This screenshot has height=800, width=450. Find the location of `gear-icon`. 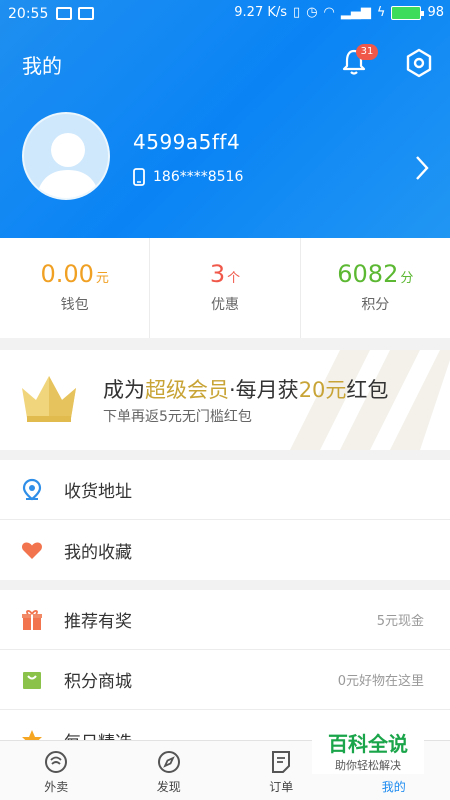

gear-icon is located at coordinates (419, 63).